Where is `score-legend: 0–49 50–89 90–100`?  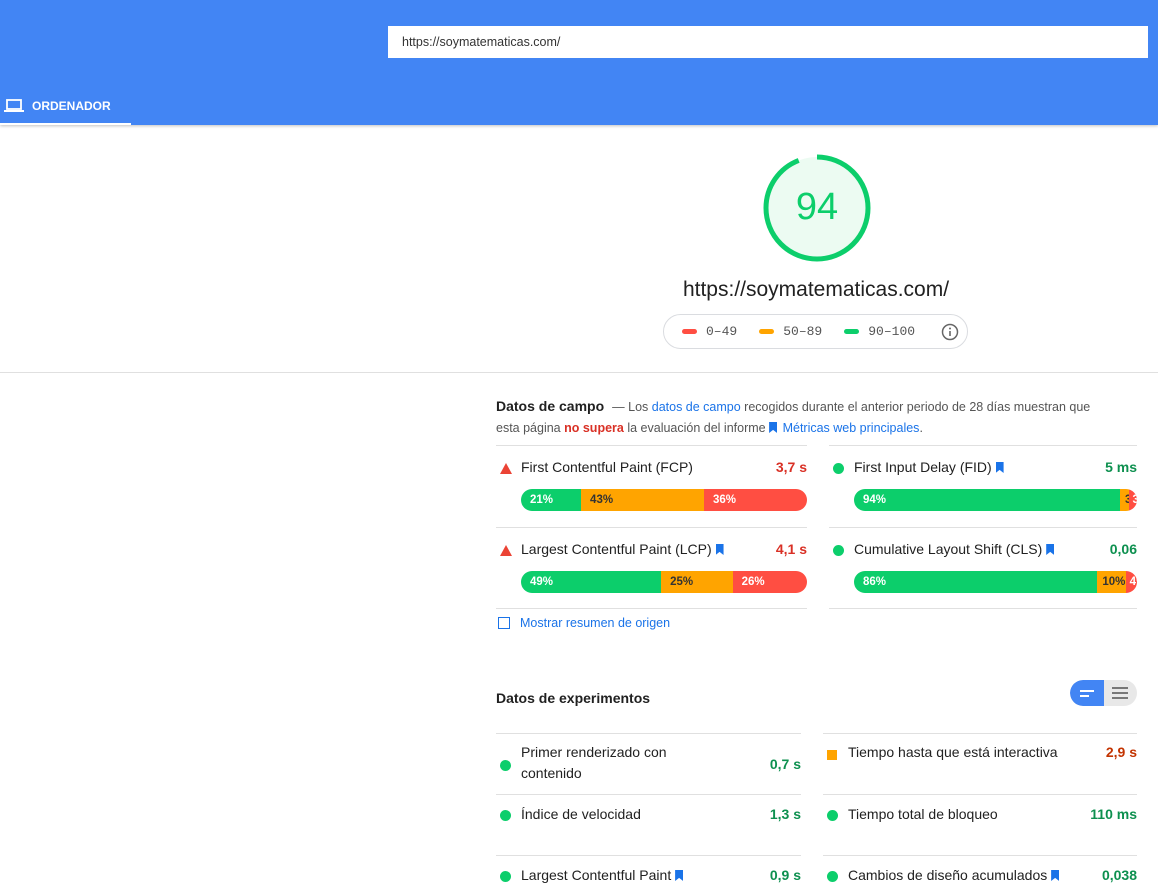
score-legend: 0–49 50–89 90–100 is located at coordinates (815, 331).